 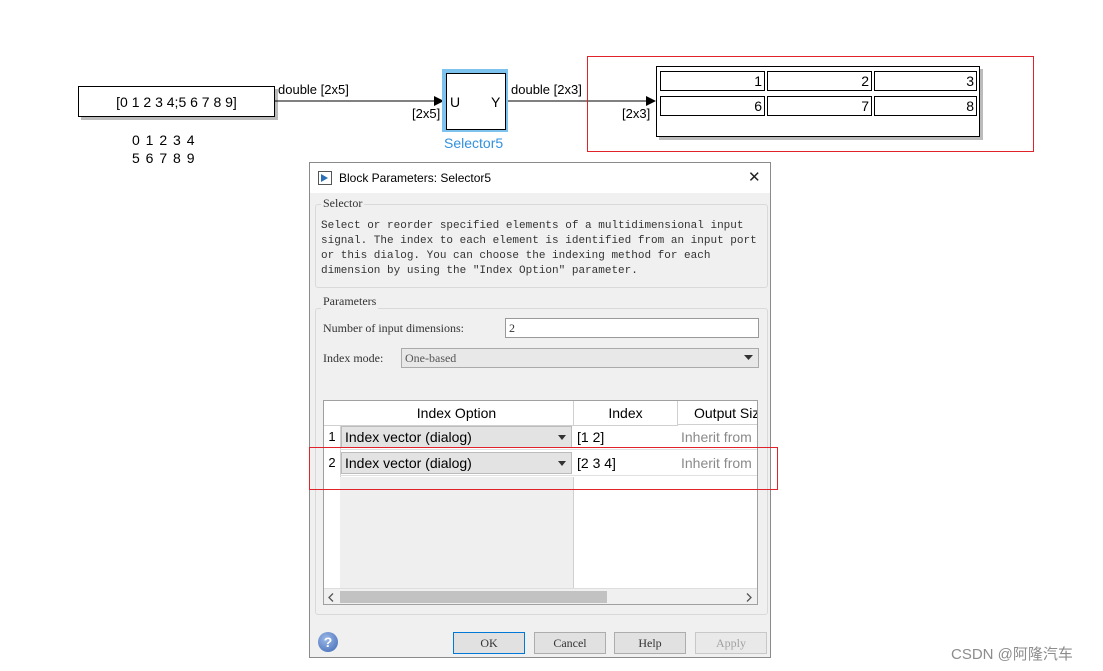 I want to click on selector-in-port: U, so click(x=455, y=102).